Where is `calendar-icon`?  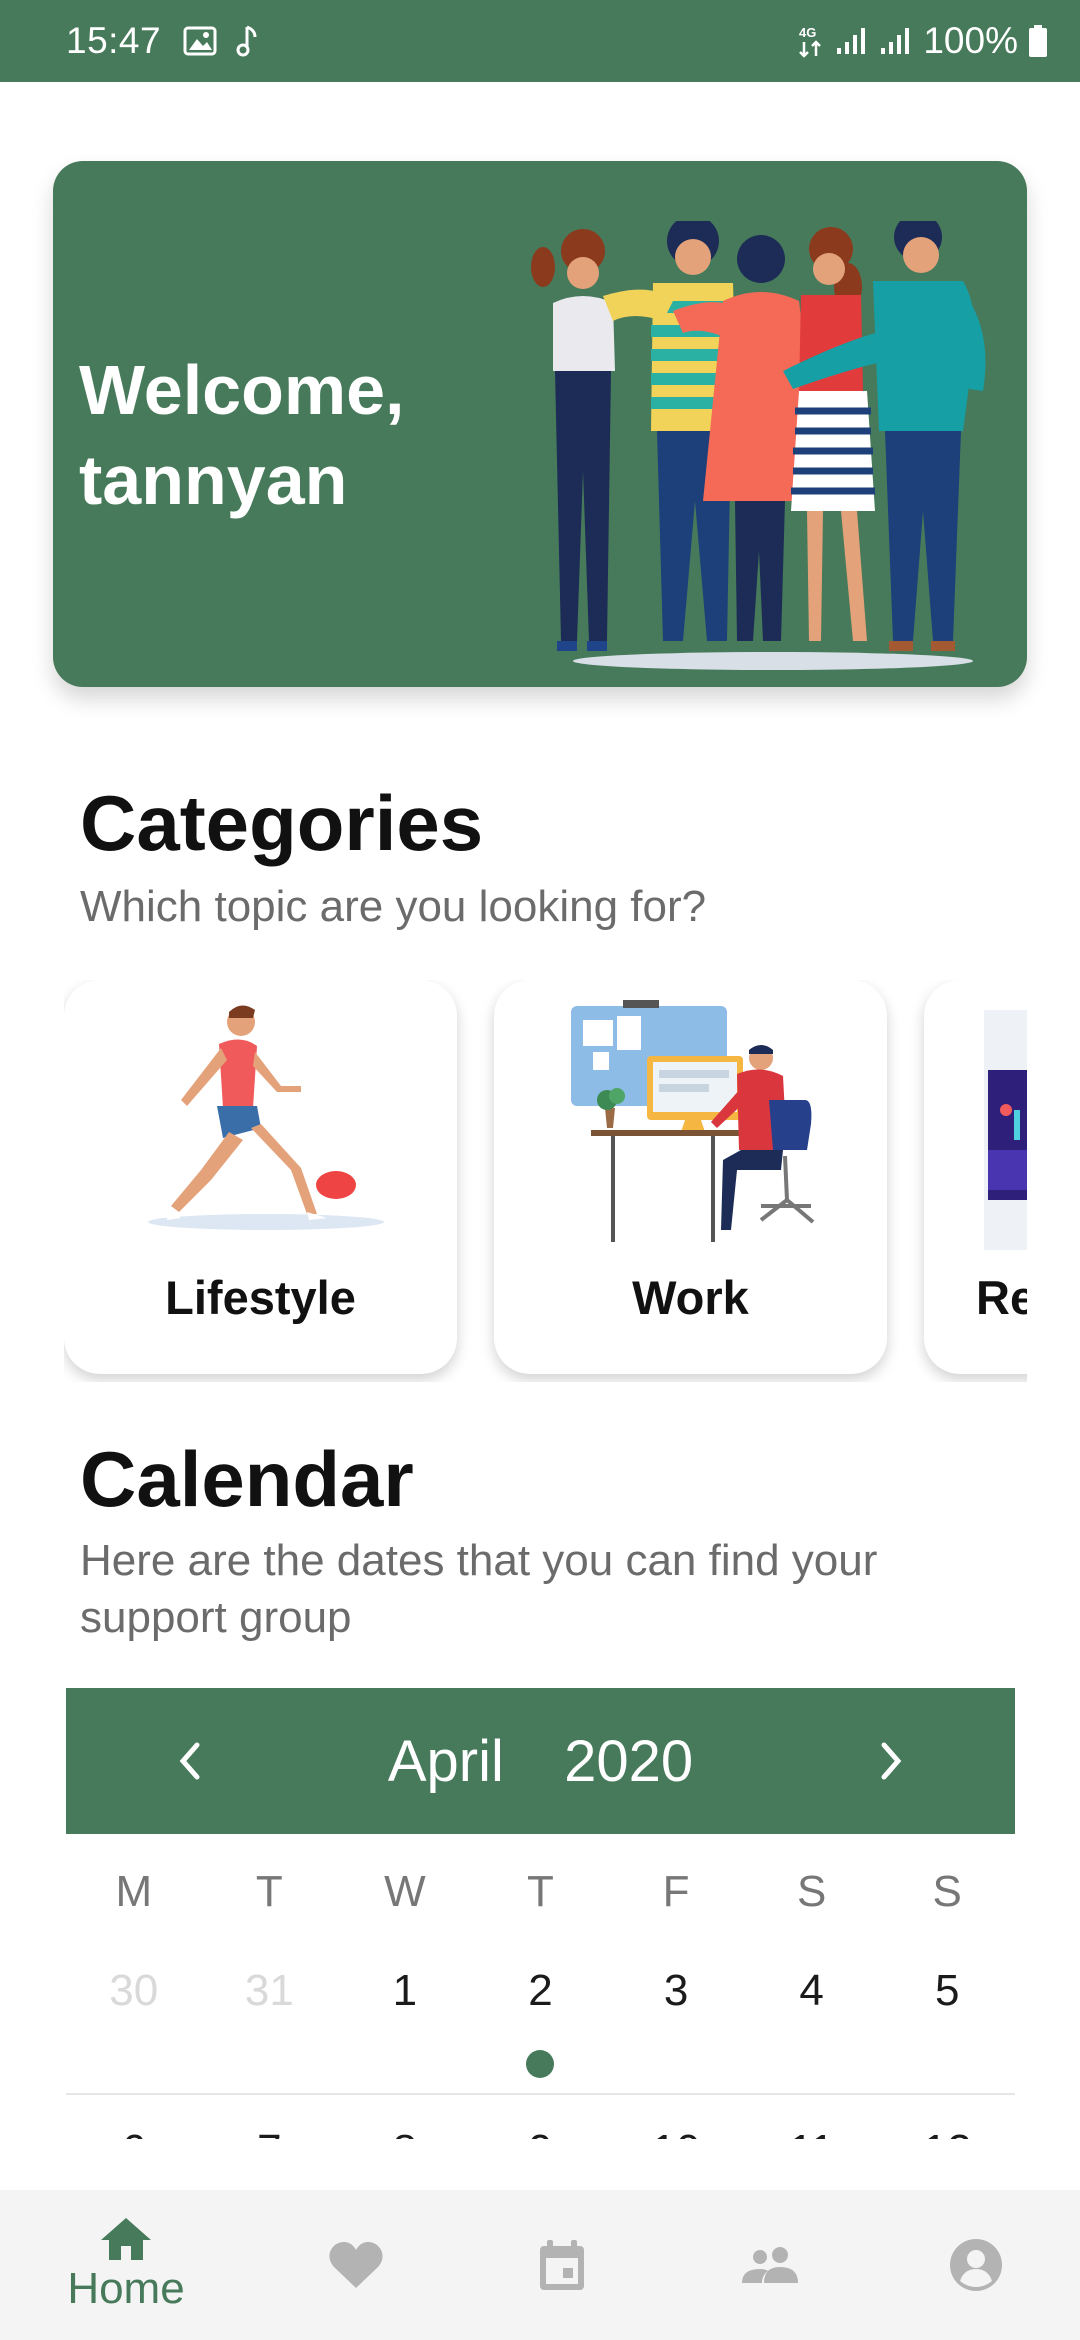 calendar-icon is located at coordinates (562, 2265).